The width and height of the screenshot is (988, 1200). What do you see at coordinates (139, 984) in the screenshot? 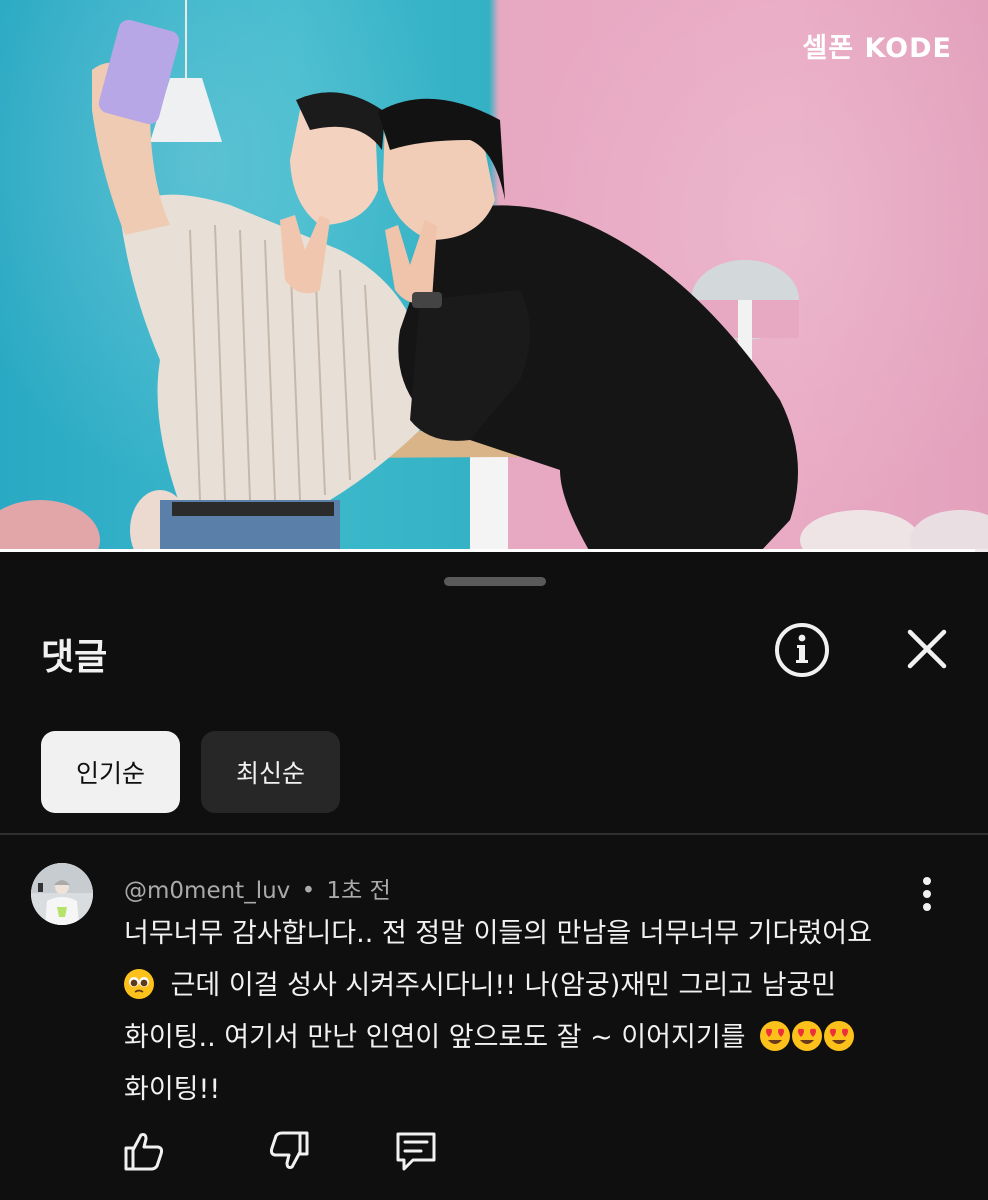
I see `pleading-face-icon` at bounding box center [139, 984].